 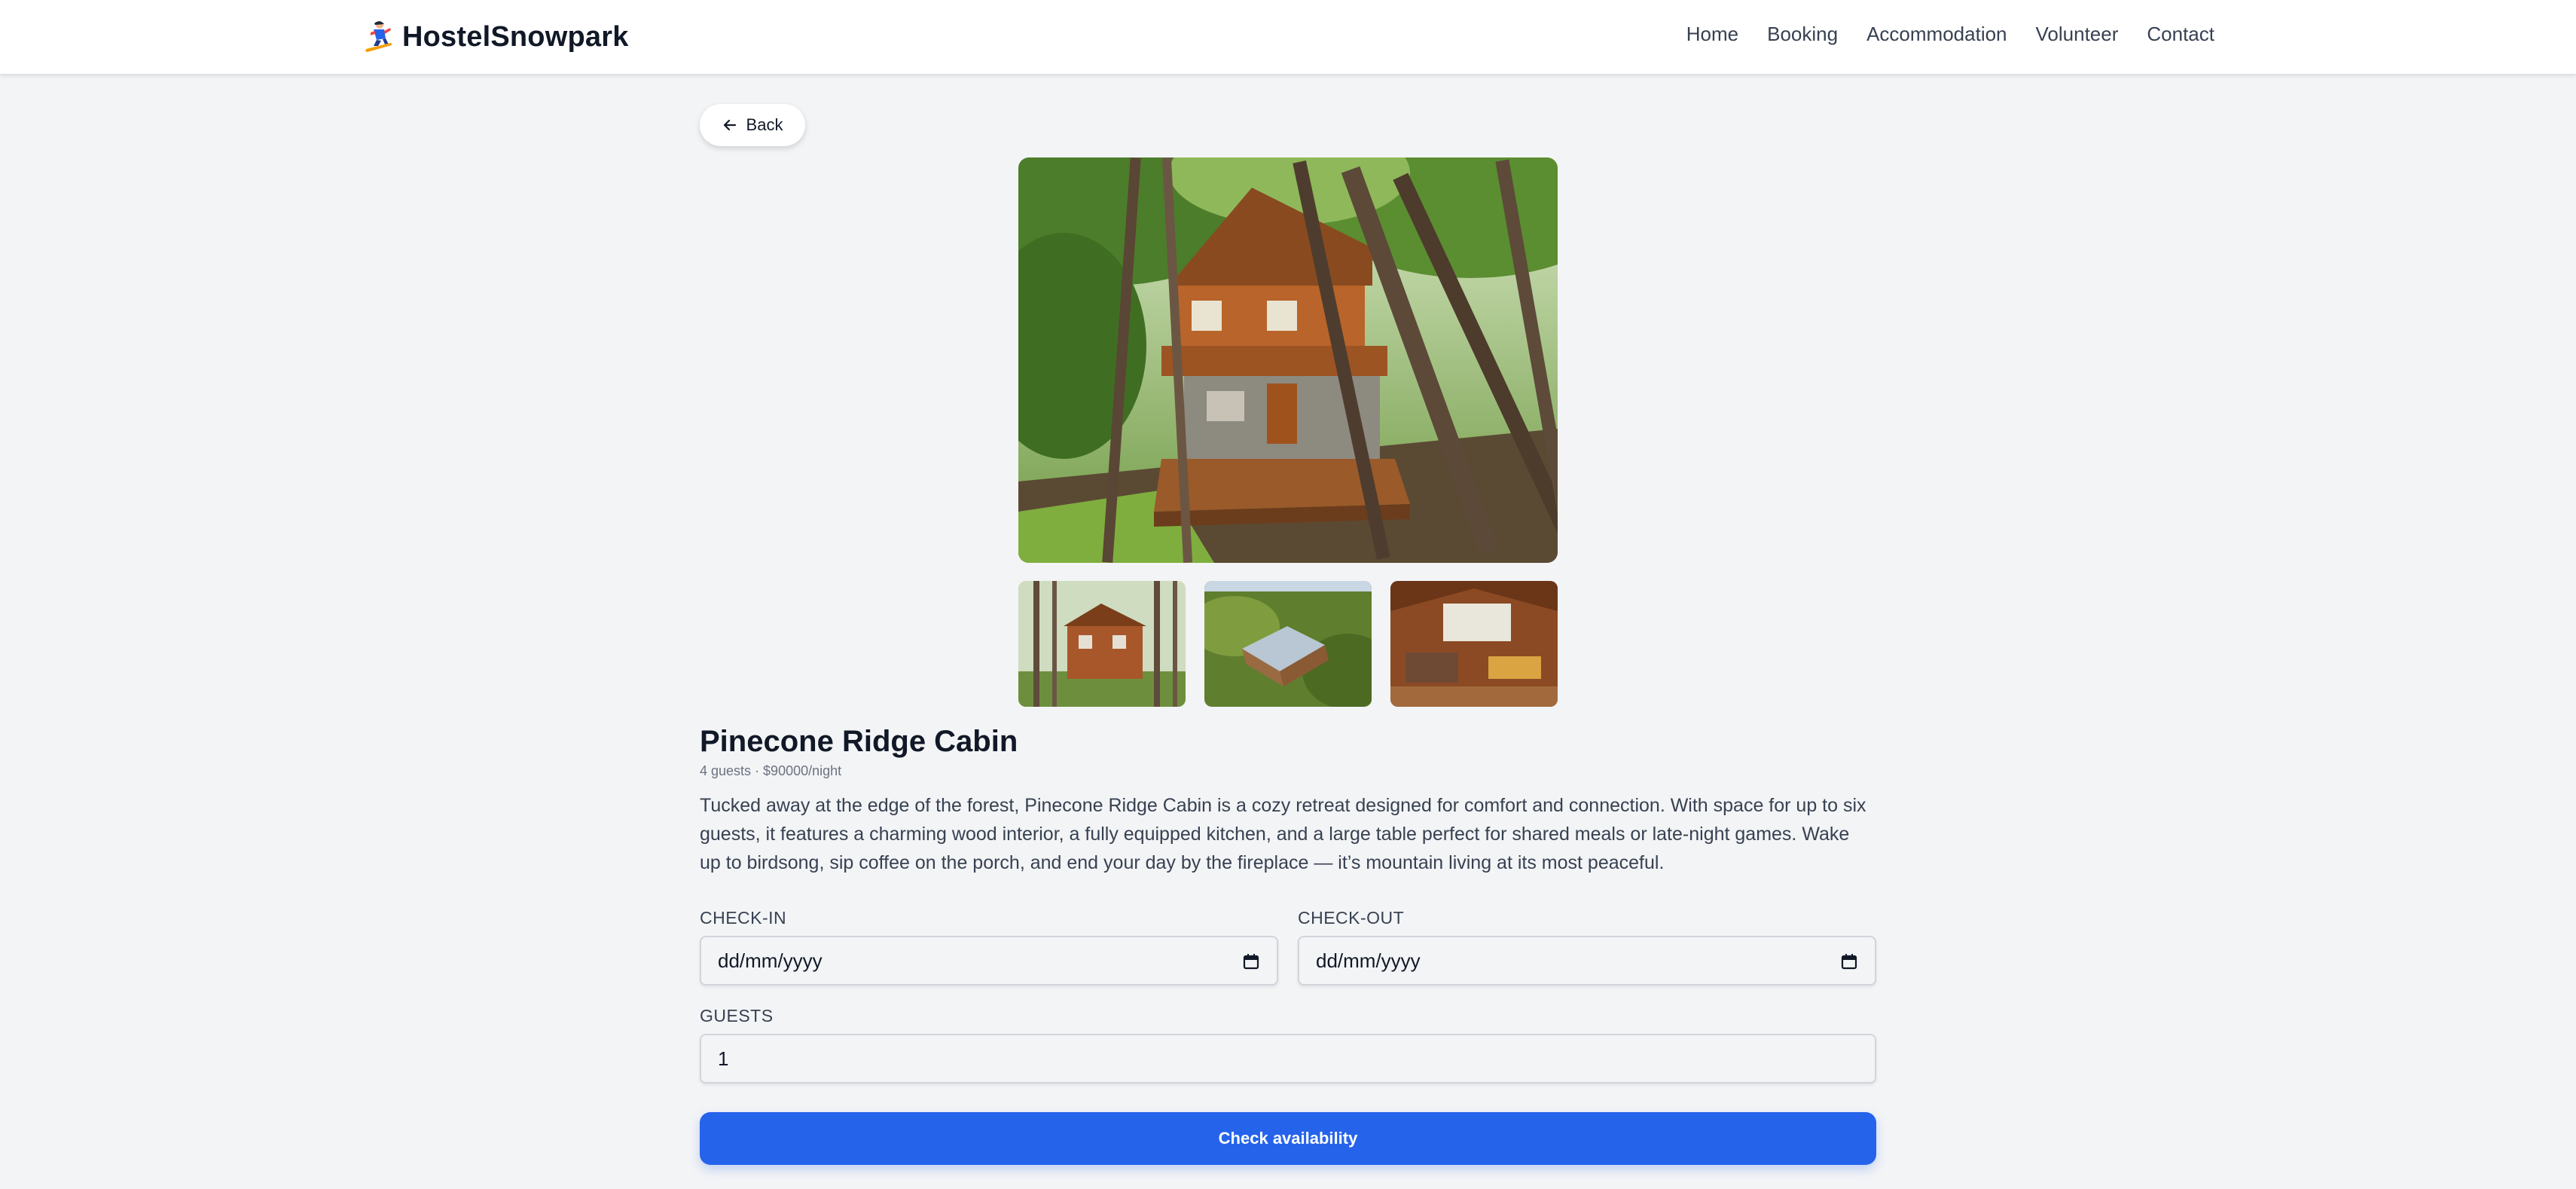 I want to click on nav-home: Home, so click(x=1712, y=35).